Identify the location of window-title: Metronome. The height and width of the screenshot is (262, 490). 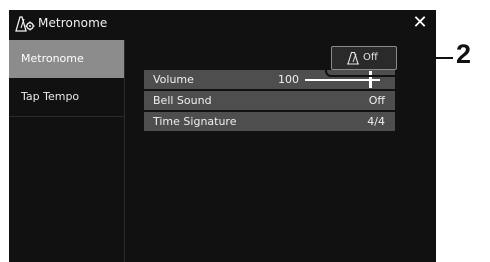
(73, 23).